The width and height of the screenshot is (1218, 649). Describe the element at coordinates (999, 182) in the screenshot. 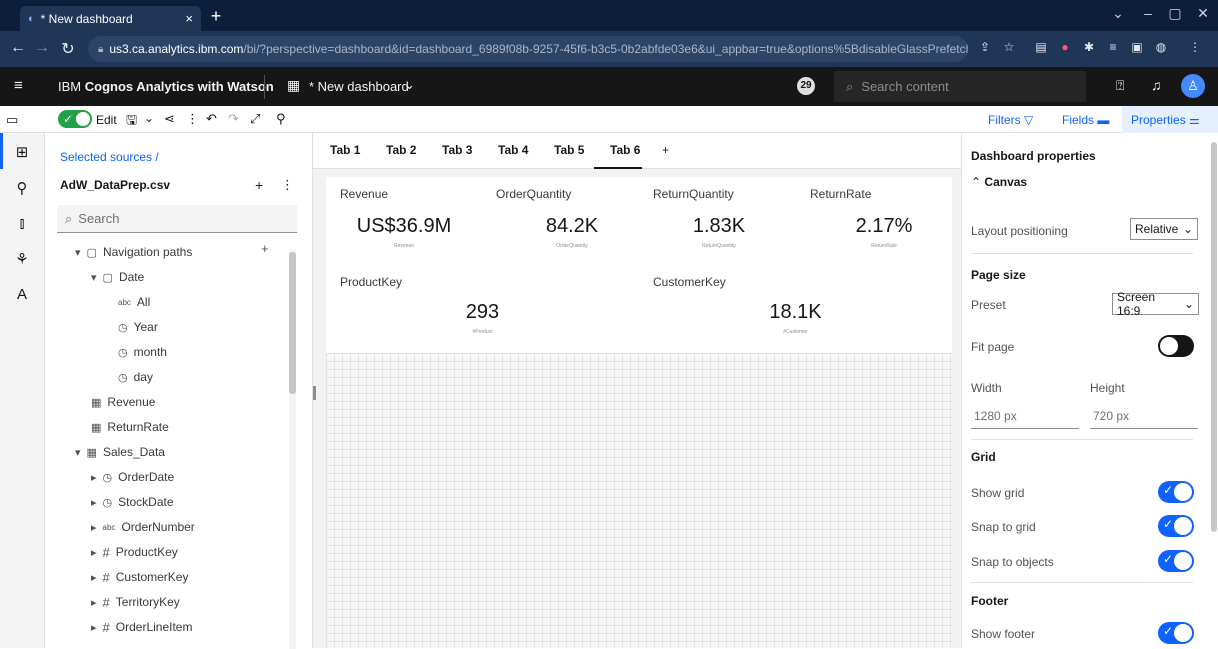

I see `canvas-section-toggle: ⌃ Canvas` at that location.